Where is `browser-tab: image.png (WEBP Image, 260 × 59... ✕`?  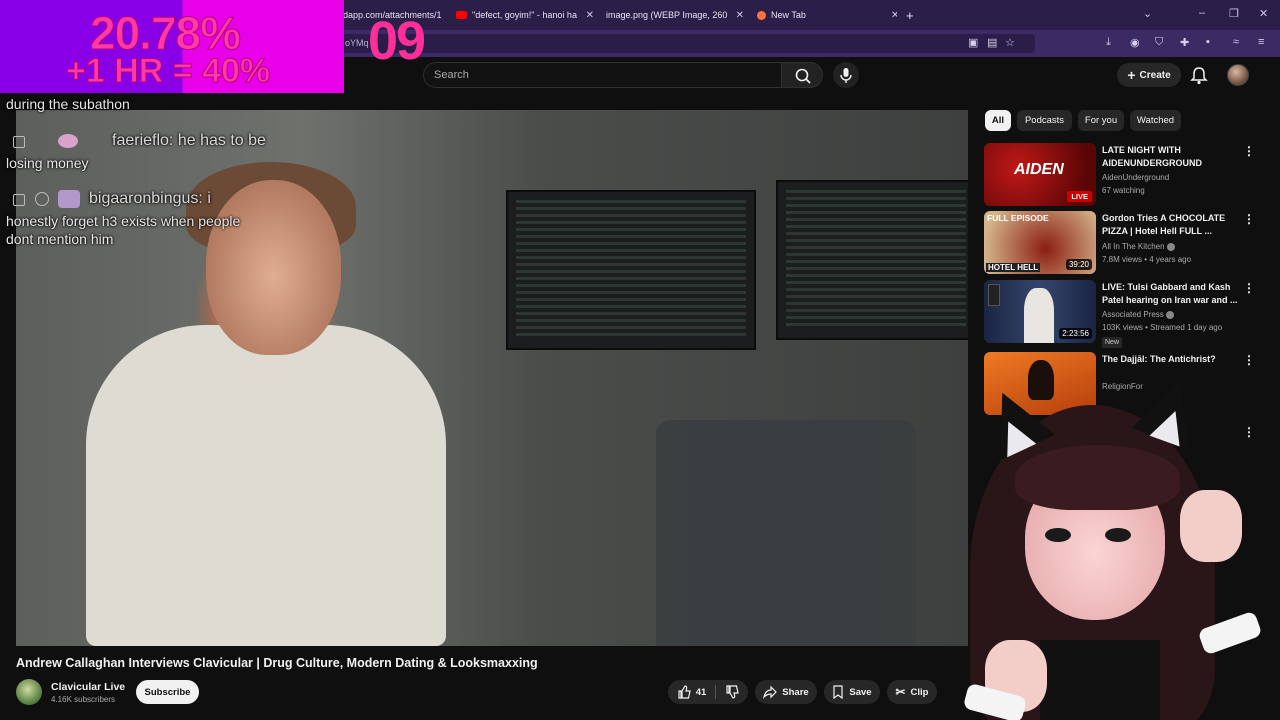
browser-tab: image.png (WEBP Image, 260 × 59... ✕ is located at coordinates (675, 15).